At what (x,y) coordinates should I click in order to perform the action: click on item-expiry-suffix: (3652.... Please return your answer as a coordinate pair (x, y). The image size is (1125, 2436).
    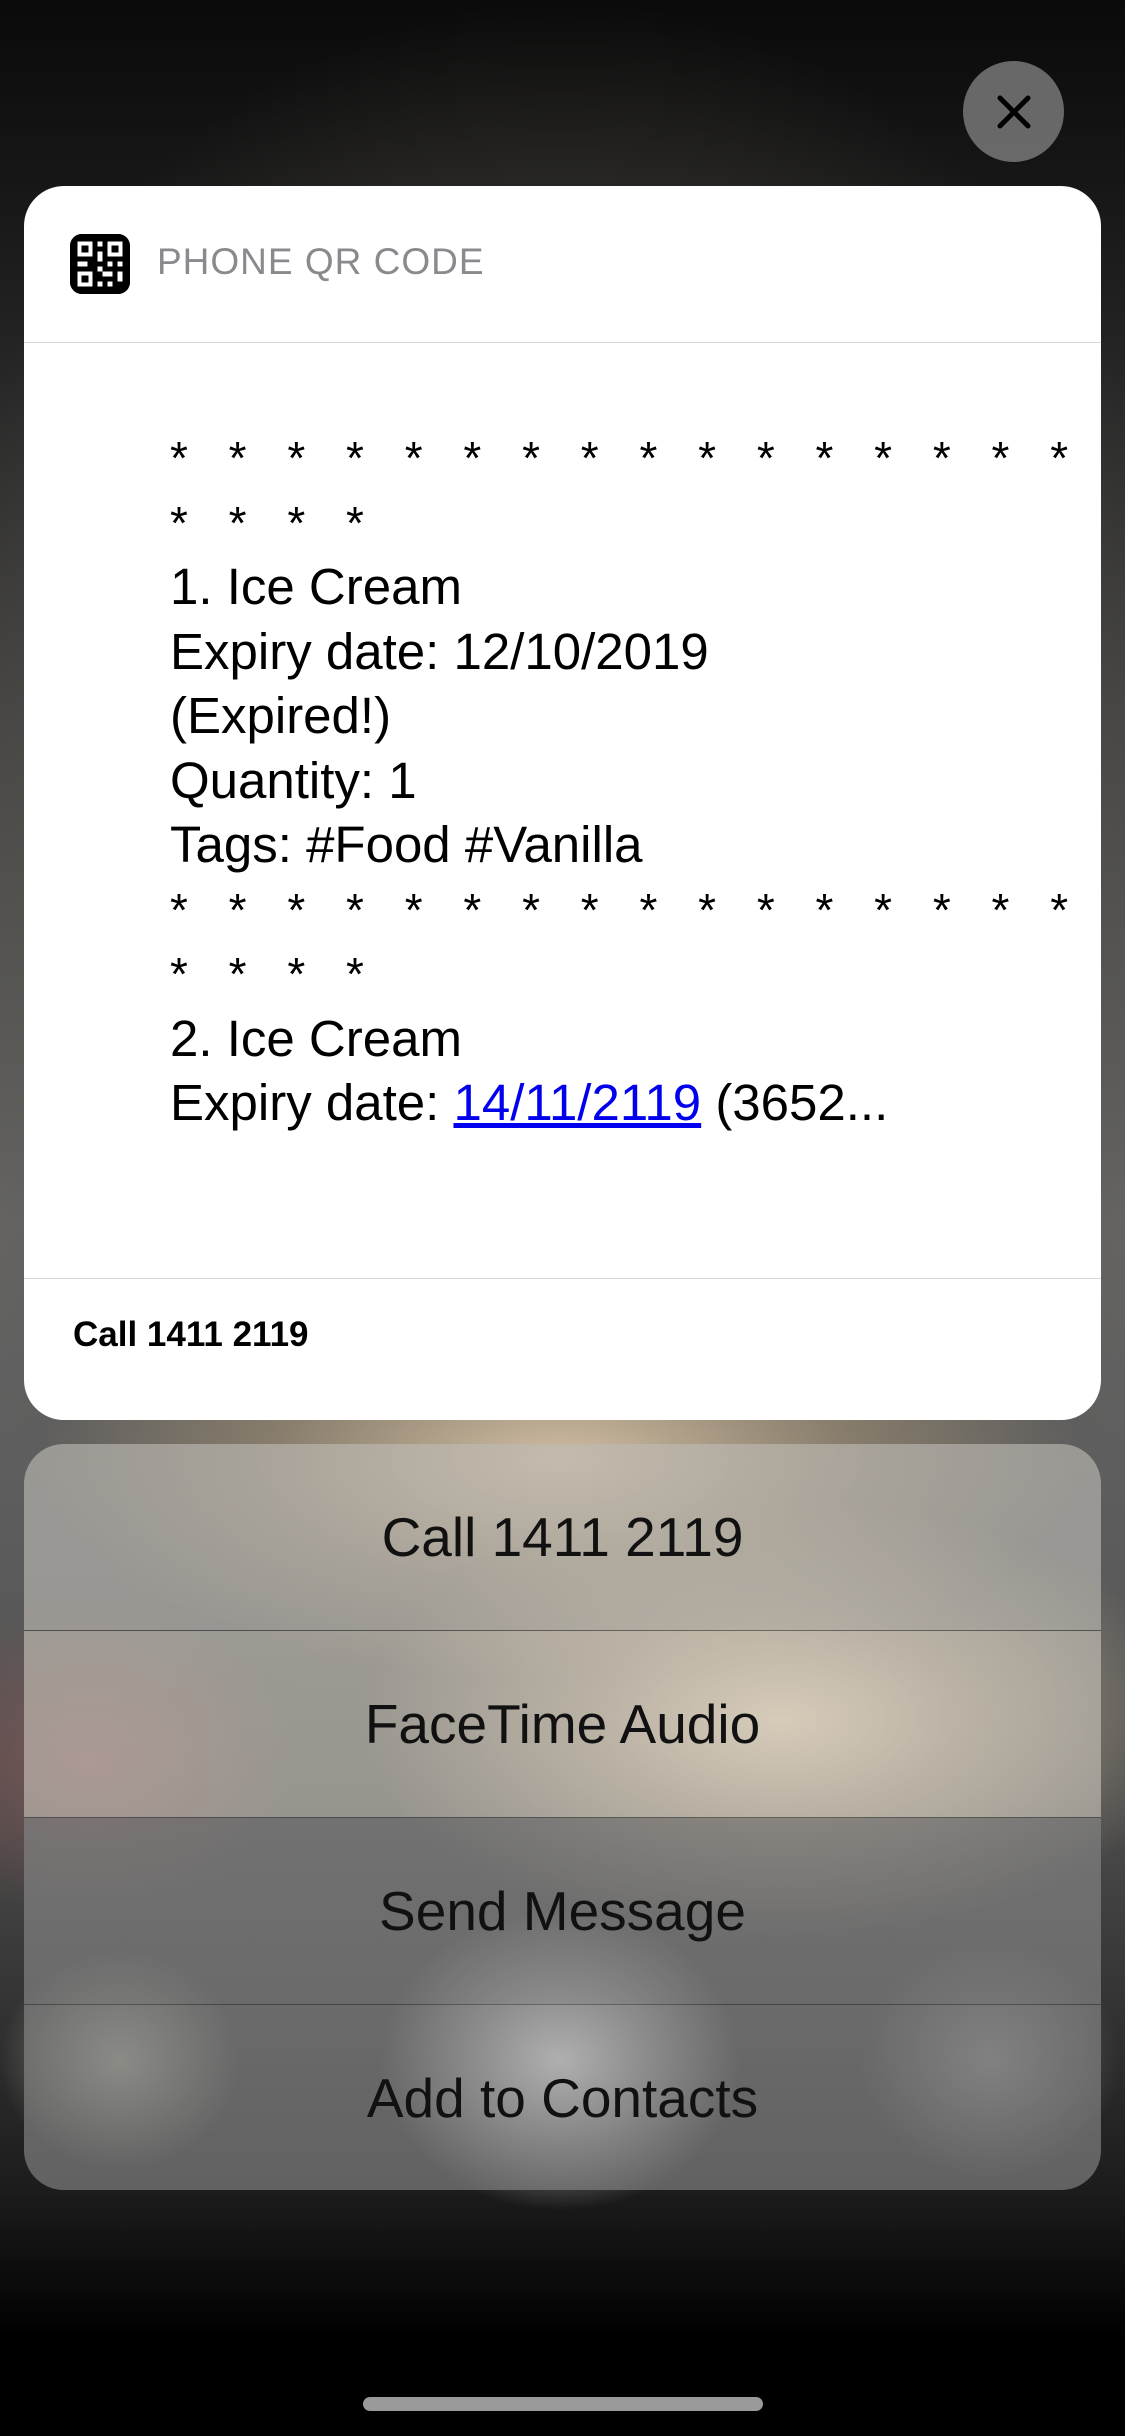
    Looking at the image, I should click on (795, 1102).